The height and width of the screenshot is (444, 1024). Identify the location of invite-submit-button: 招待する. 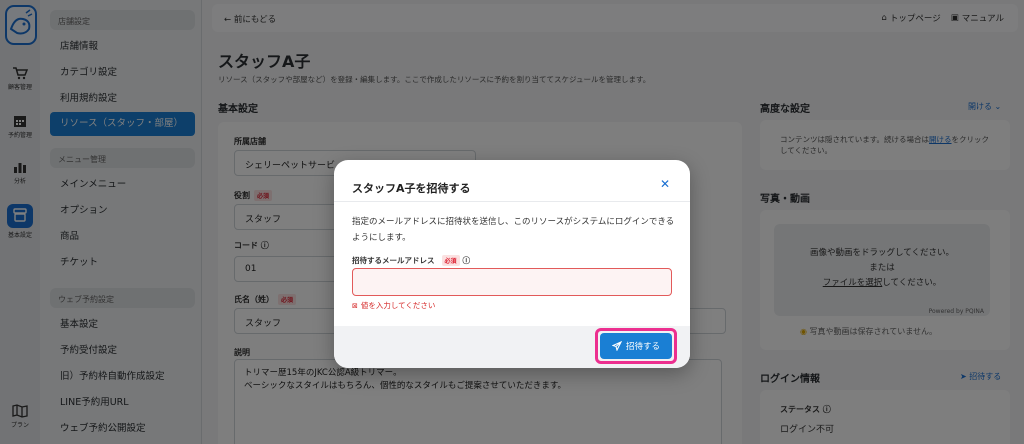
(636, 346).